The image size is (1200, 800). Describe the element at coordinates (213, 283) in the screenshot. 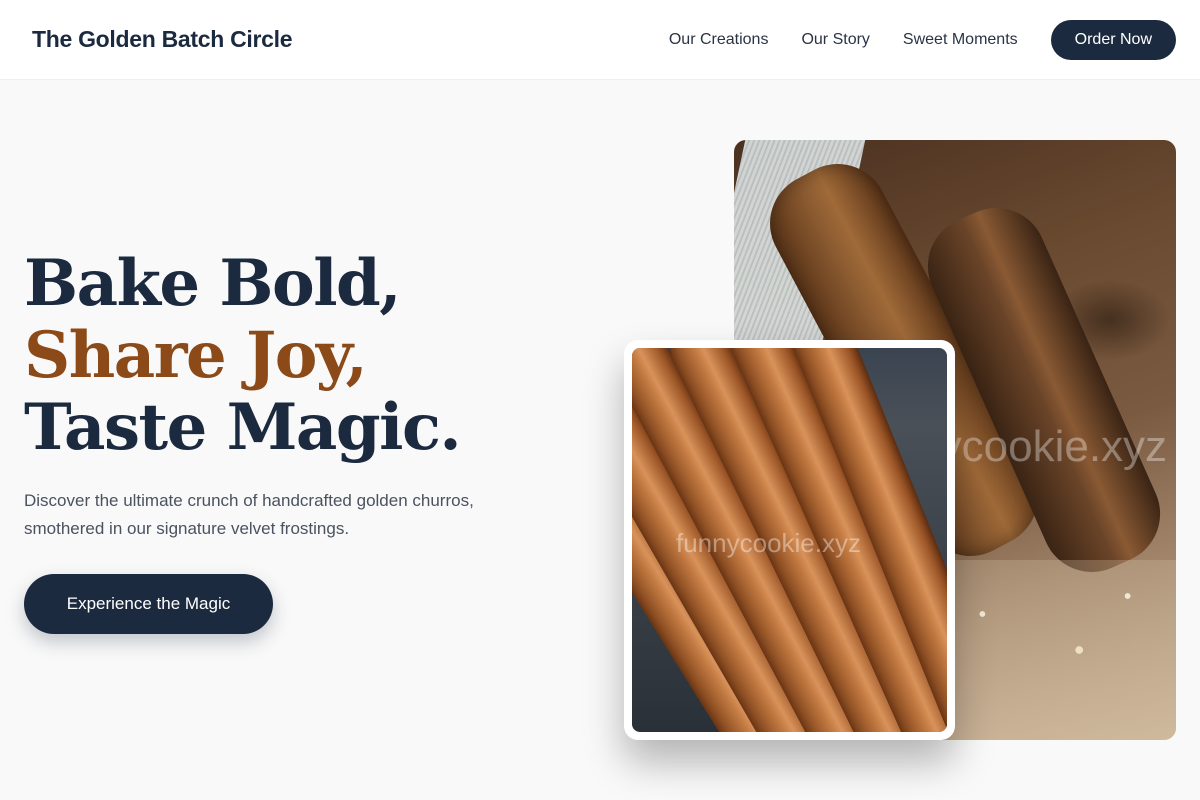

I see `headline-line-1: Bake Bold,` at that location.